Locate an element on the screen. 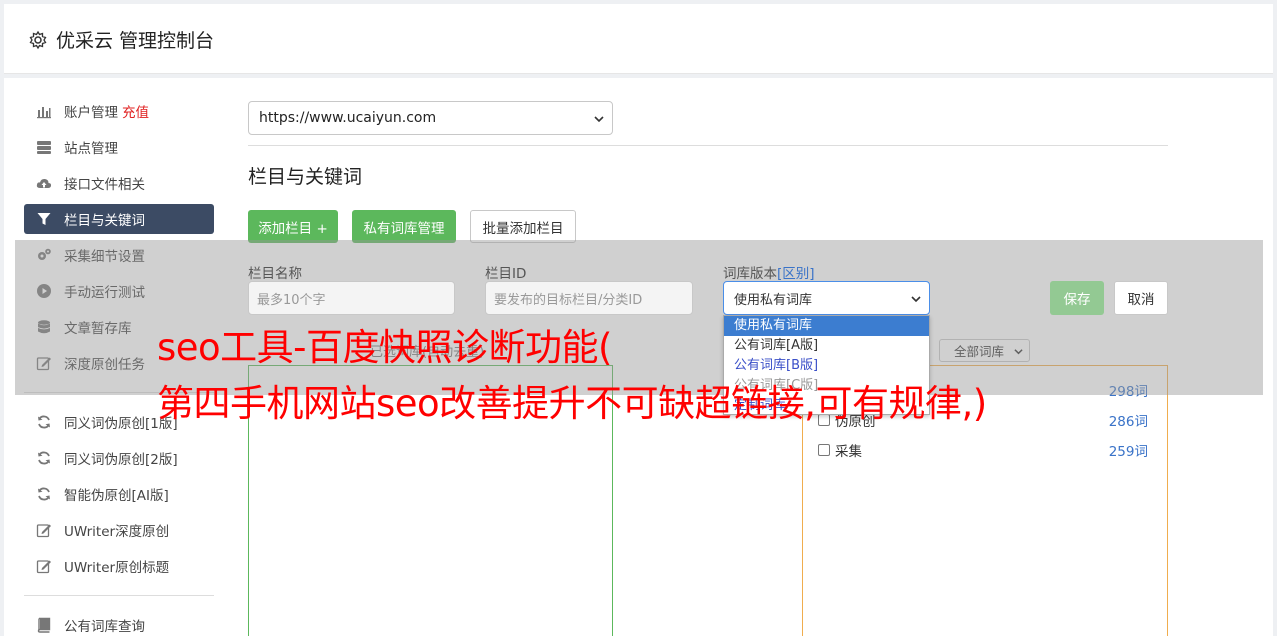  section-title: 栏目与关键词 is located at coordinates (305, 177).